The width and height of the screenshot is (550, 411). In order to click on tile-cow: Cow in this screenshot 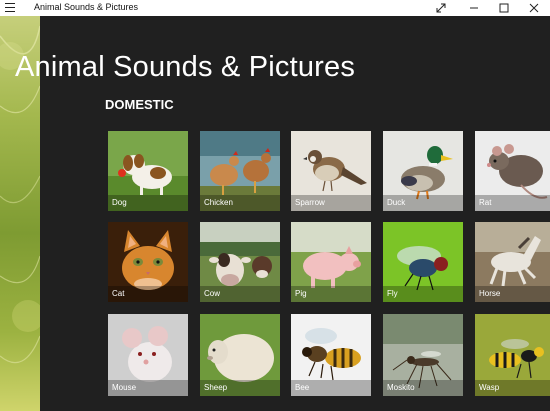, I will do `click(240, 262)`.